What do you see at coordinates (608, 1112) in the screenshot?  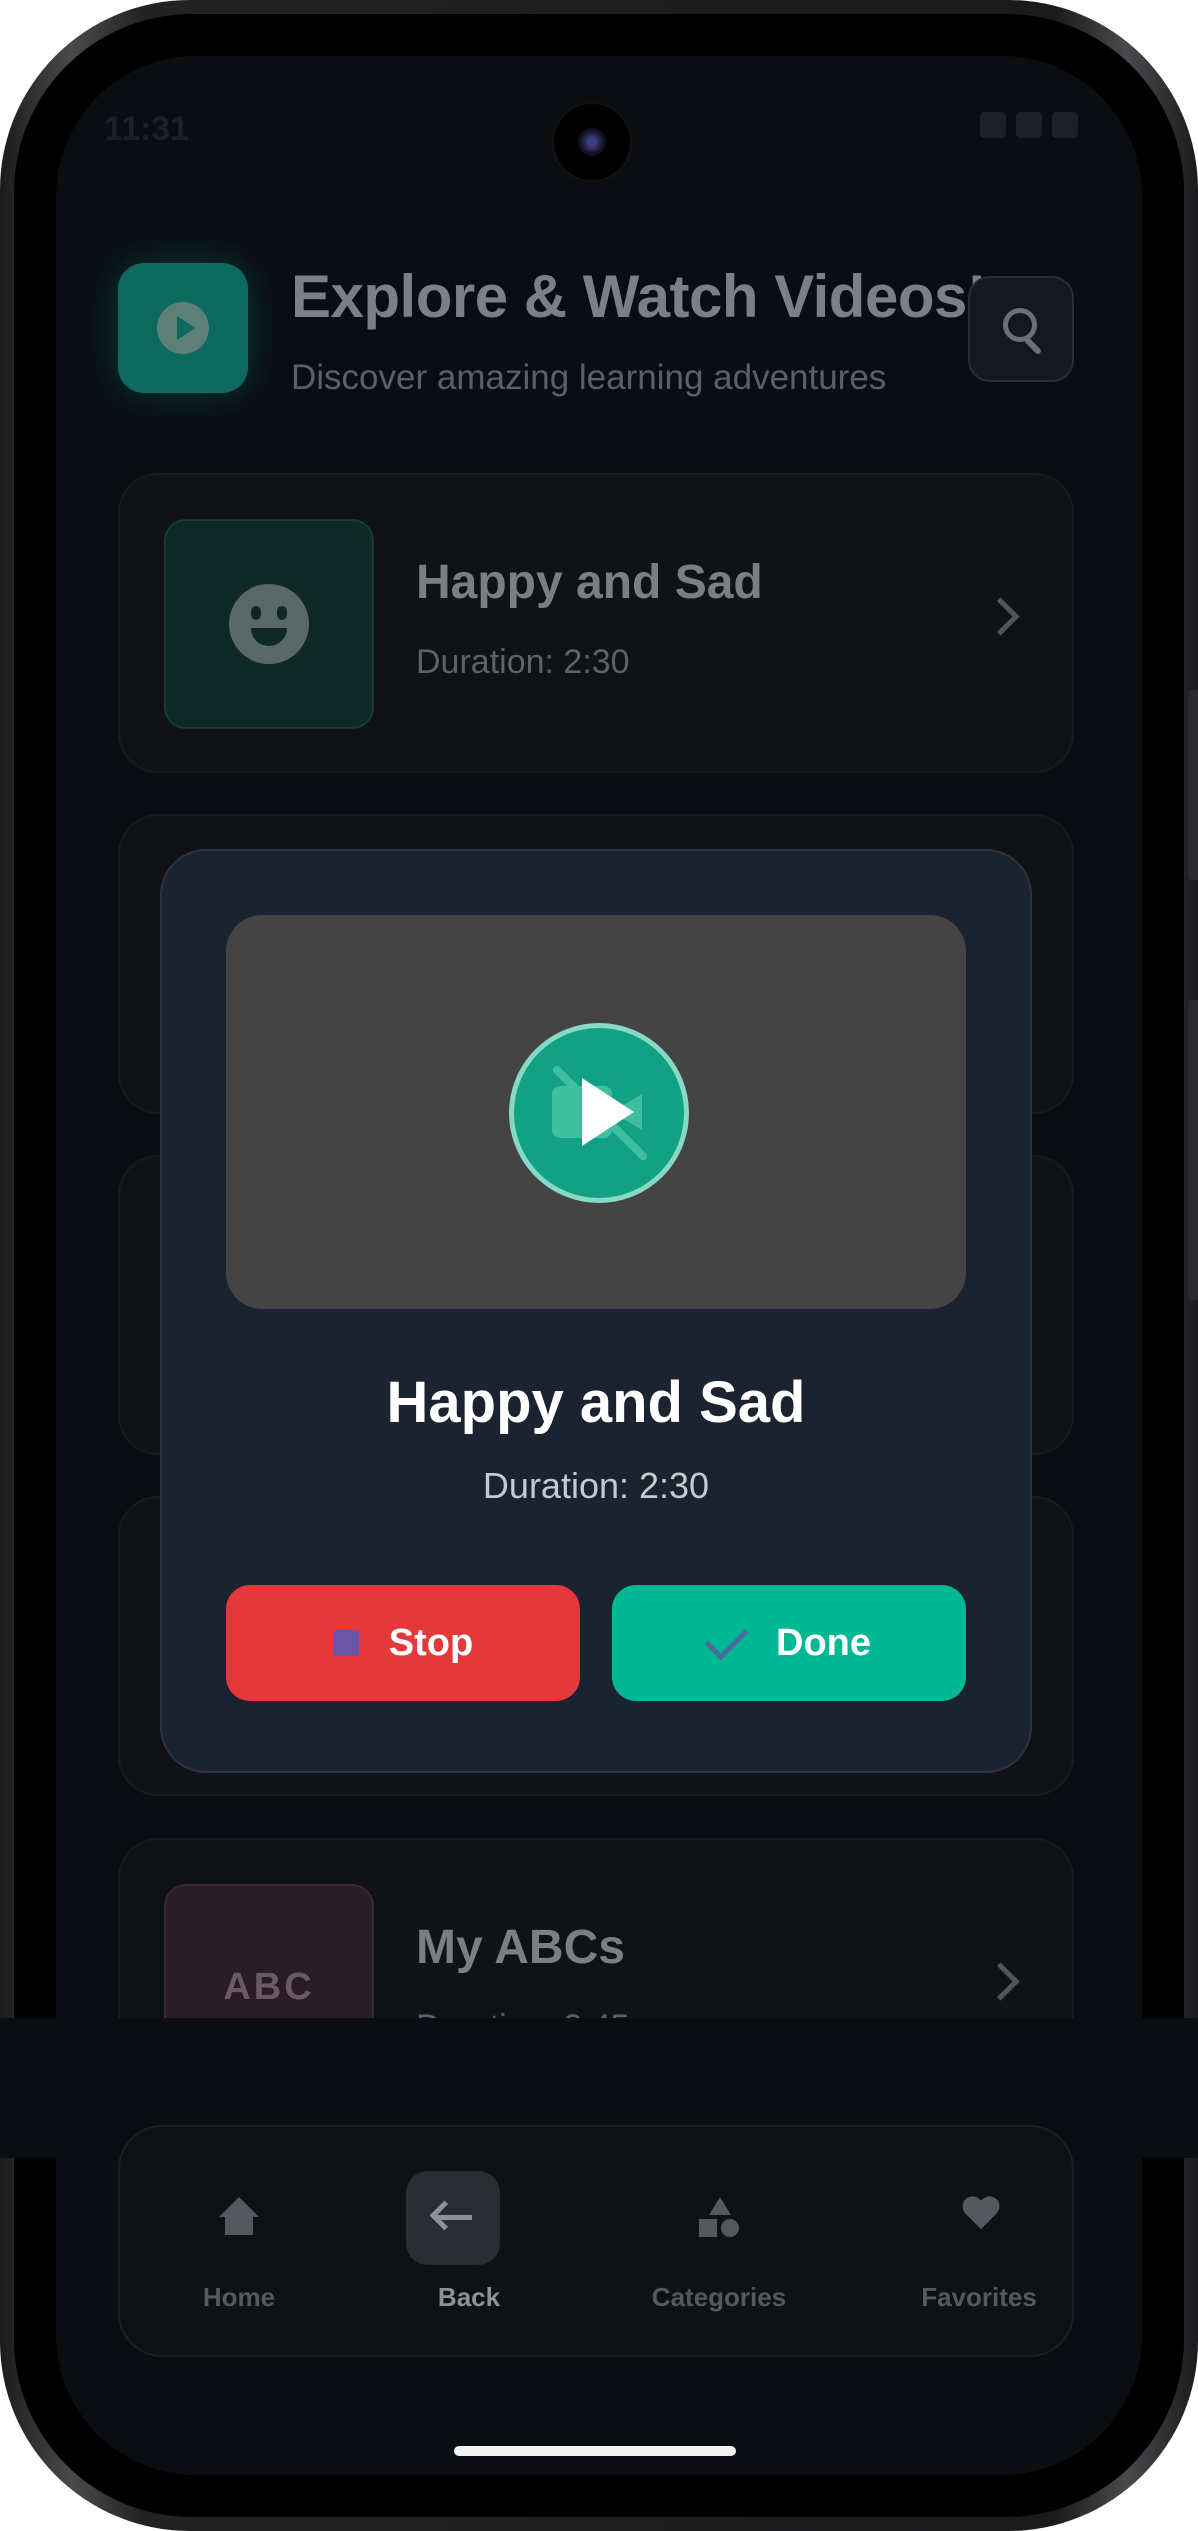 I see `play-icon` at bounding box center [608, 1112].